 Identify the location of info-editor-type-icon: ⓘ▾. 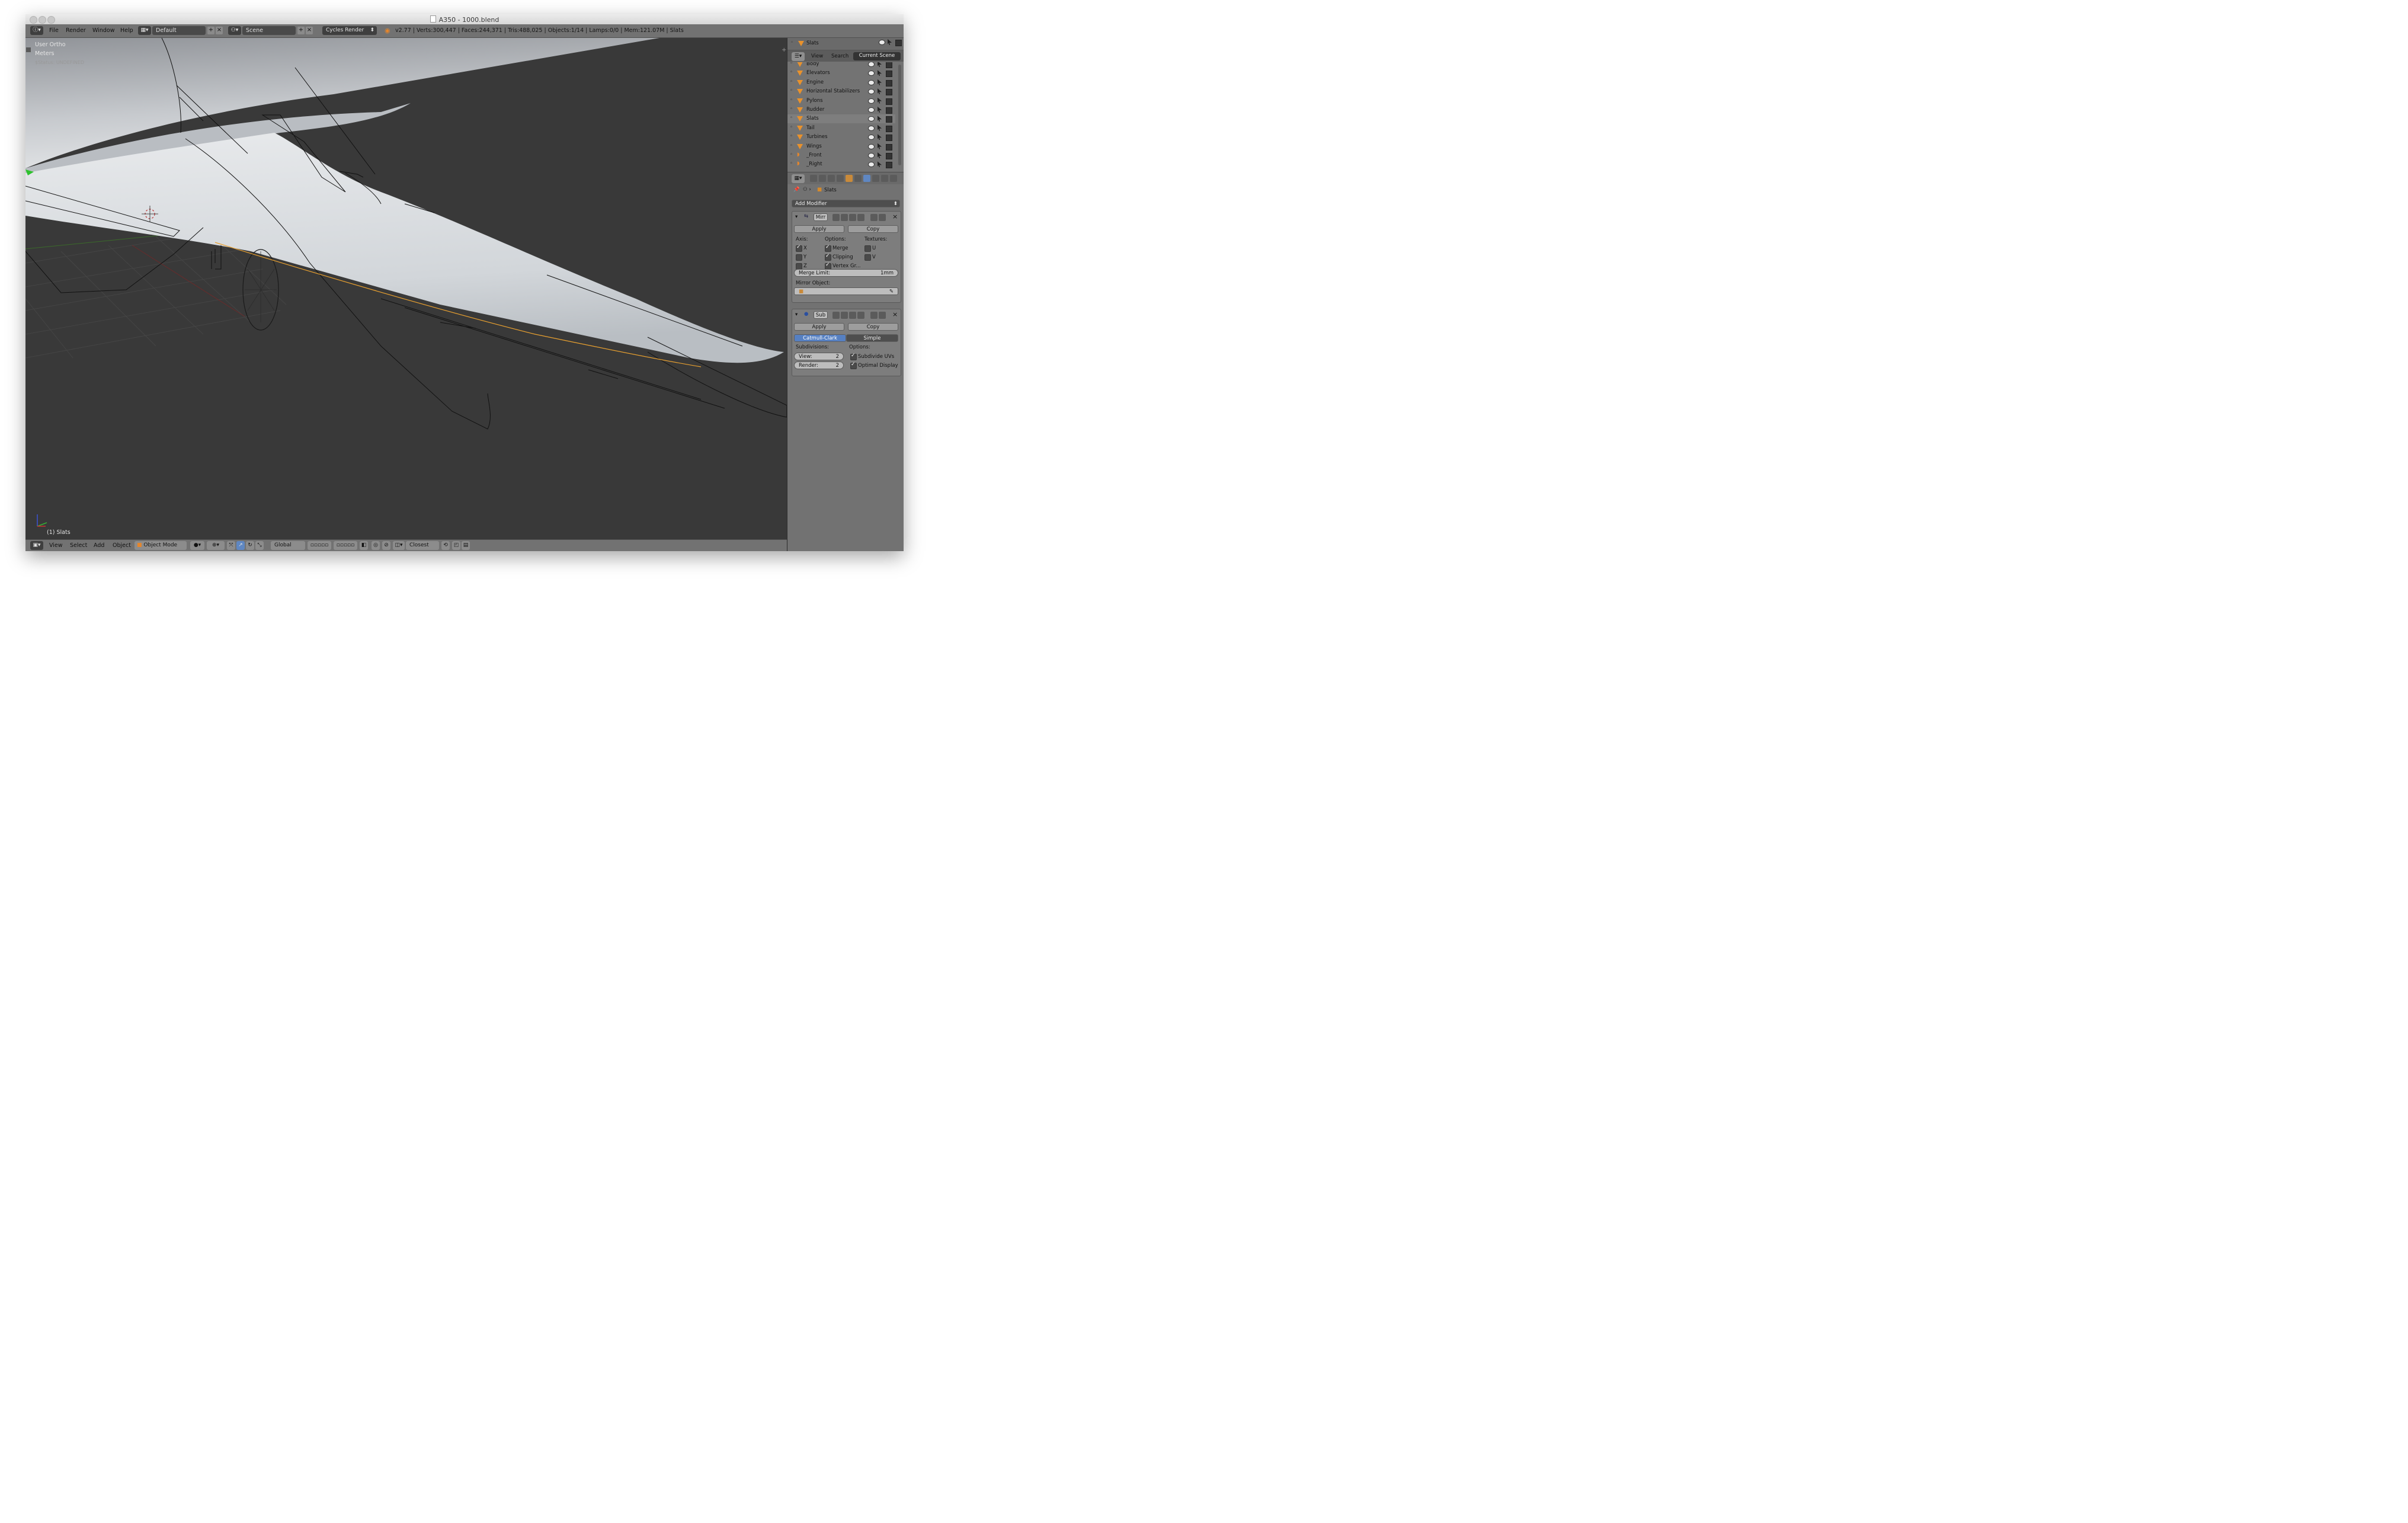
(36, 31).